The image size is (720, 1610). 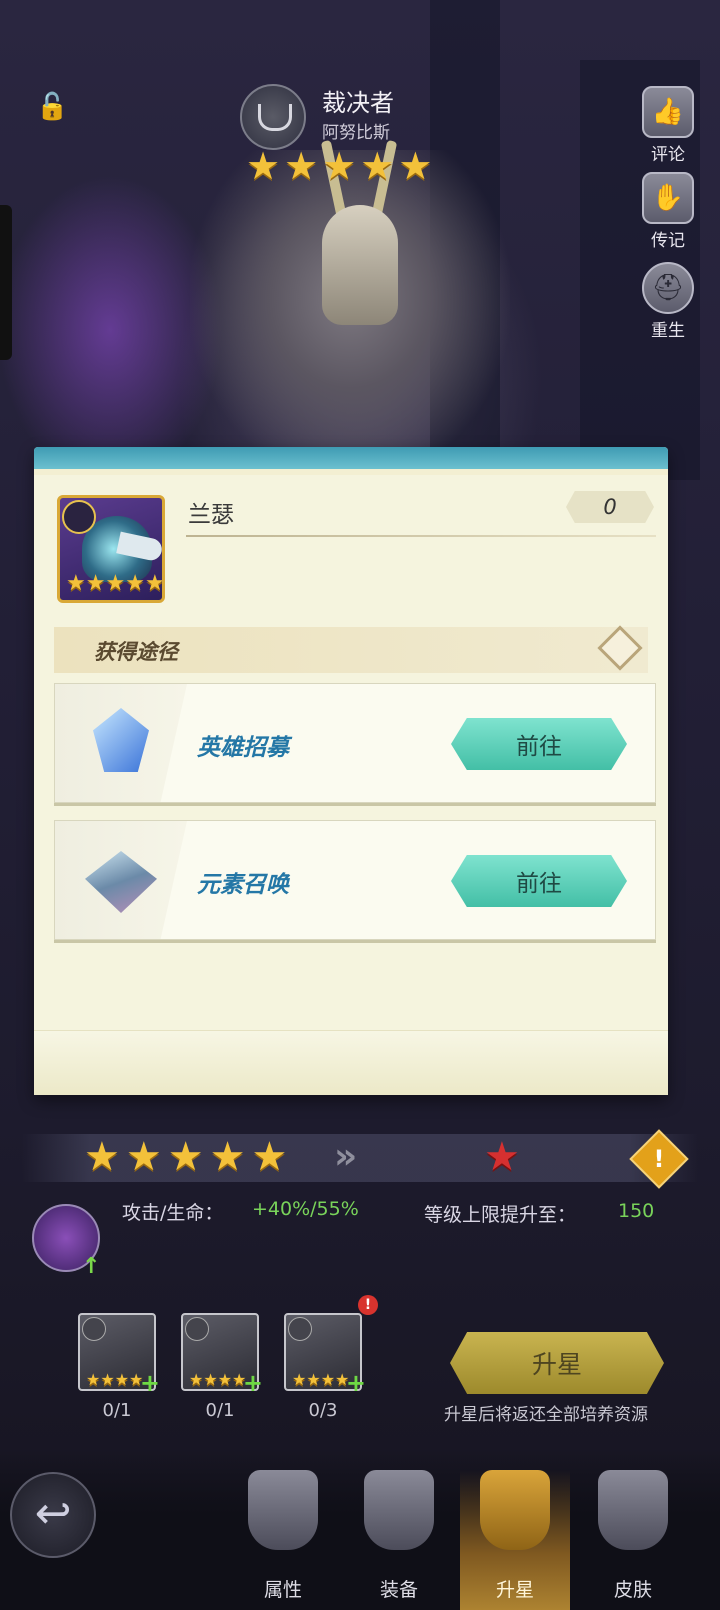 I want to click on warning-info-button: !, so click(x=659, y=1159).